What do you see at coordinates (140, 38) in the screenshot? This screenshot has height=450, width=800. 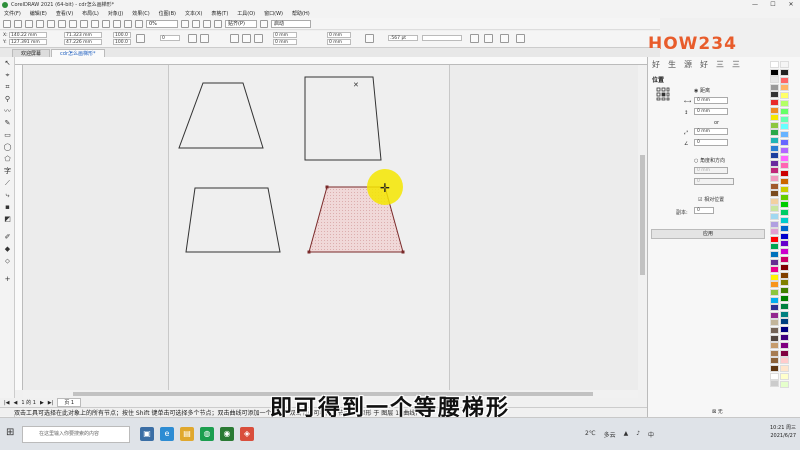 I see `lock-ratio-icon` at bounding box center [140, 38].